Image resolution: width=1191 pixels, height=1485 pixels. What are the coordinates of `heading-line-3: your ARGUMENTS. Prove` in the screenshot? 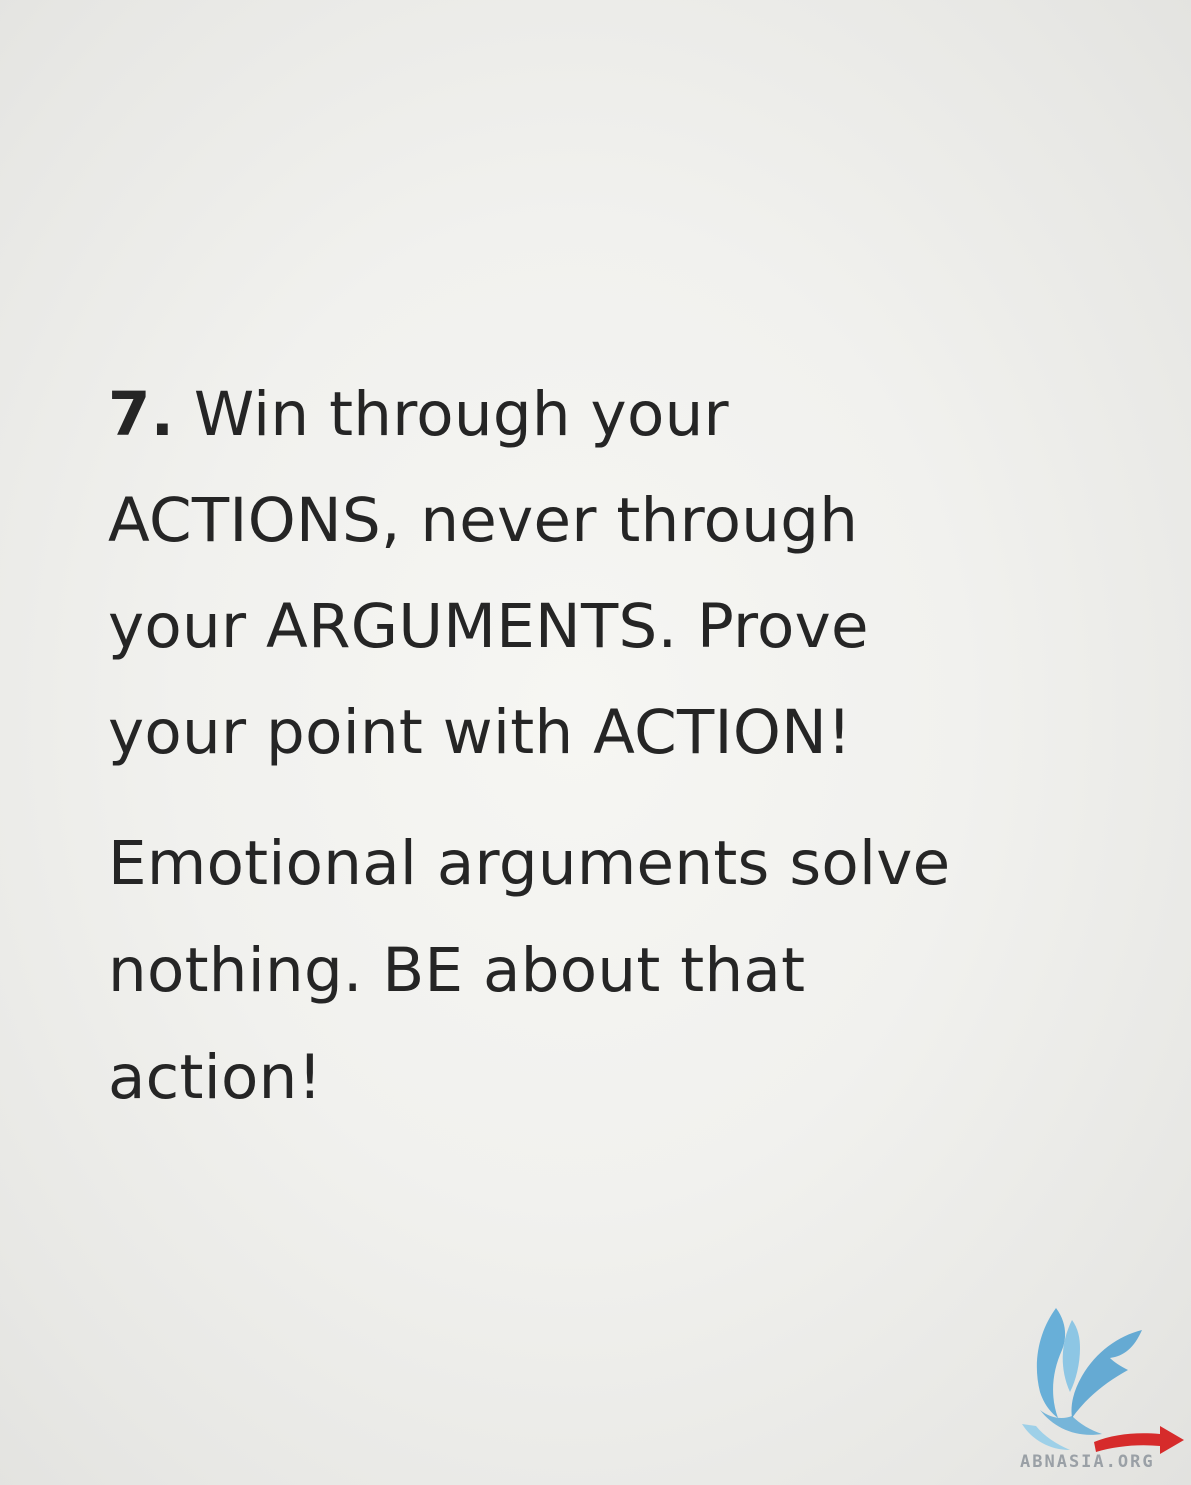 It's located at (488, 626).